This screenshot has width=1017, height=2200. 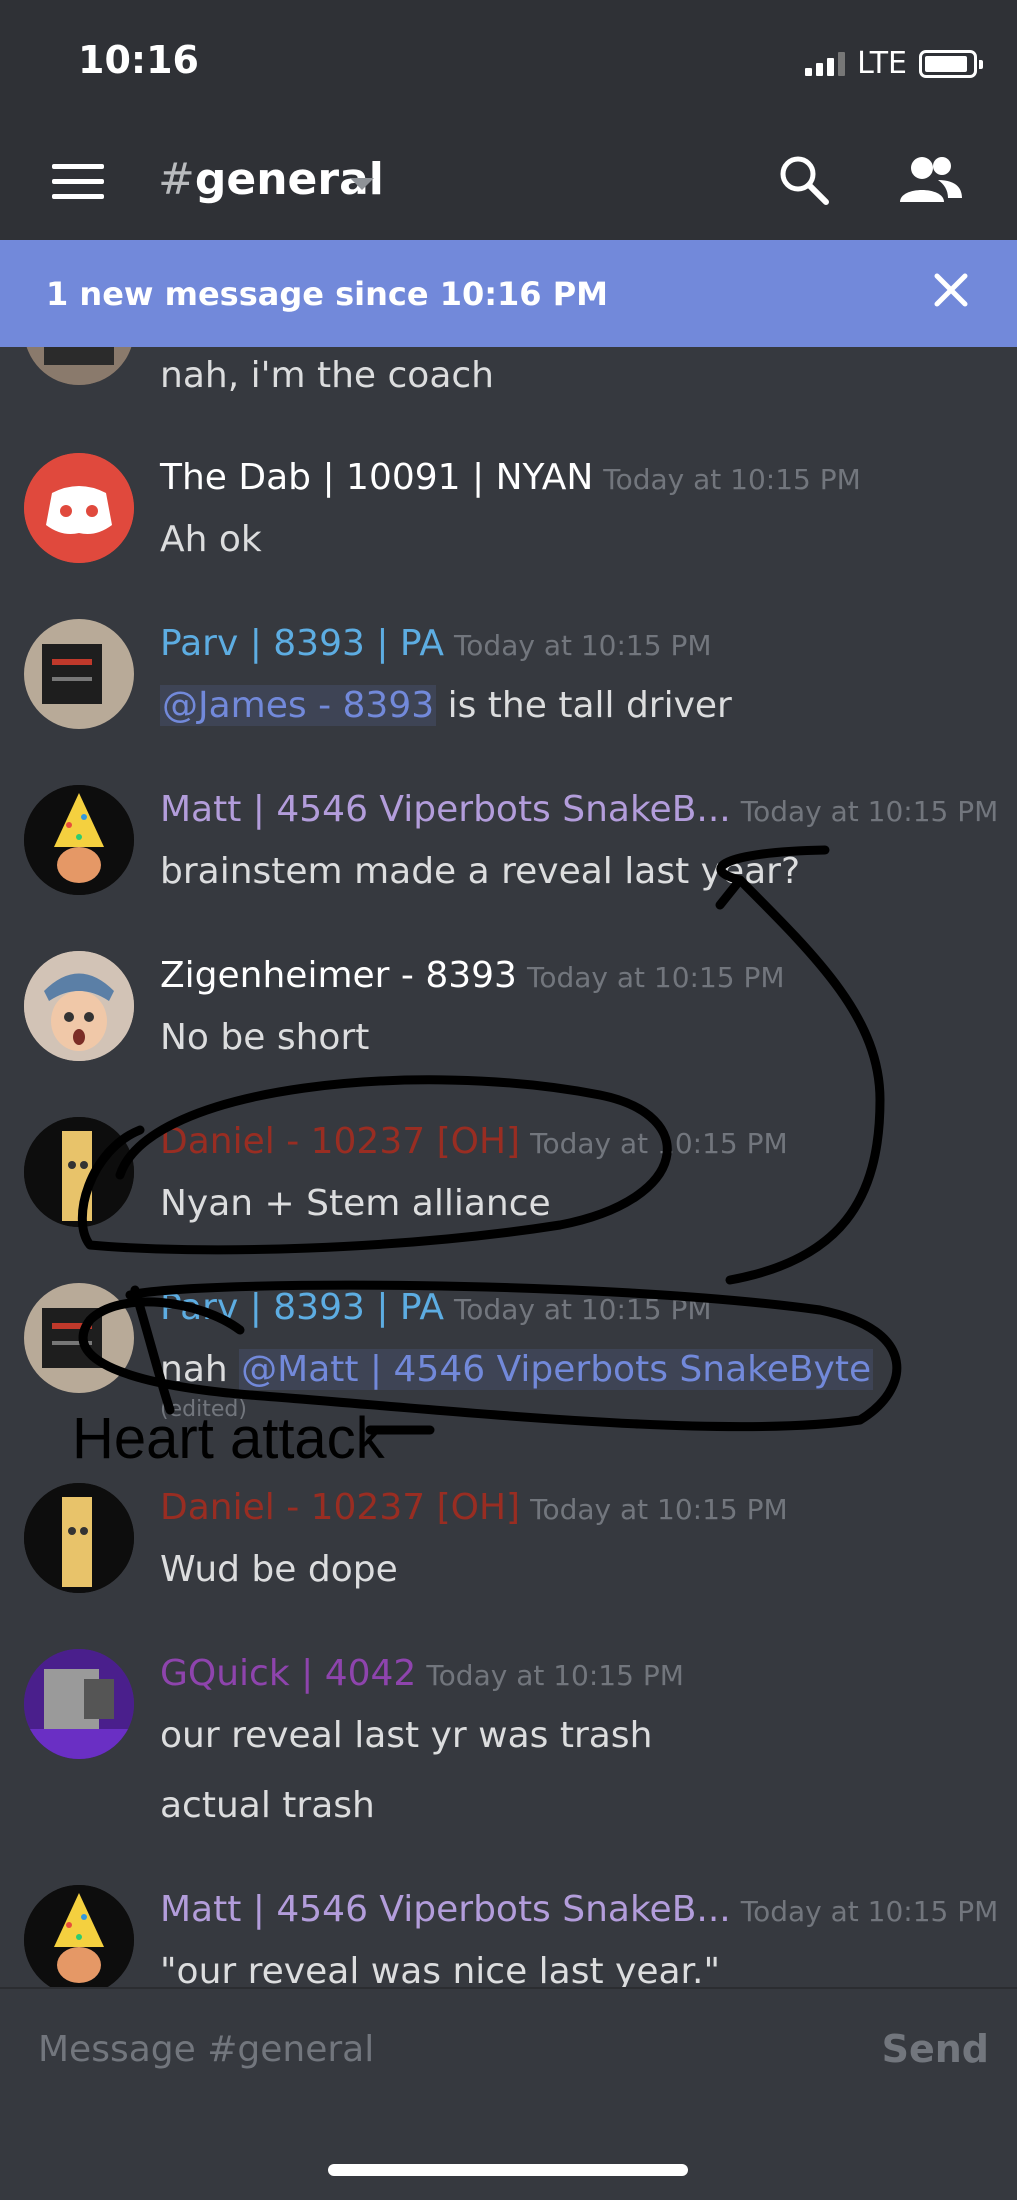 I want to click on message-text: brainstem made a reveal last year?, so click(x=480, y=871).